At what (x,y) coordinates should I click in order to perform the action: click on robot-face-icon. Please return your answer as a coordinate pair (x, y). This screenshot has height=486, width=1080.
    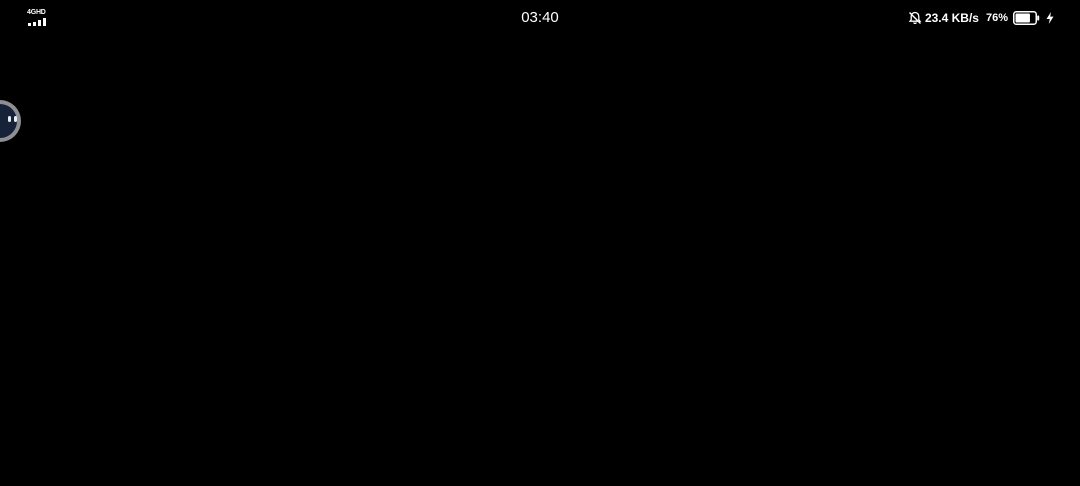
    Looking at the image, I should click on (8, 121).